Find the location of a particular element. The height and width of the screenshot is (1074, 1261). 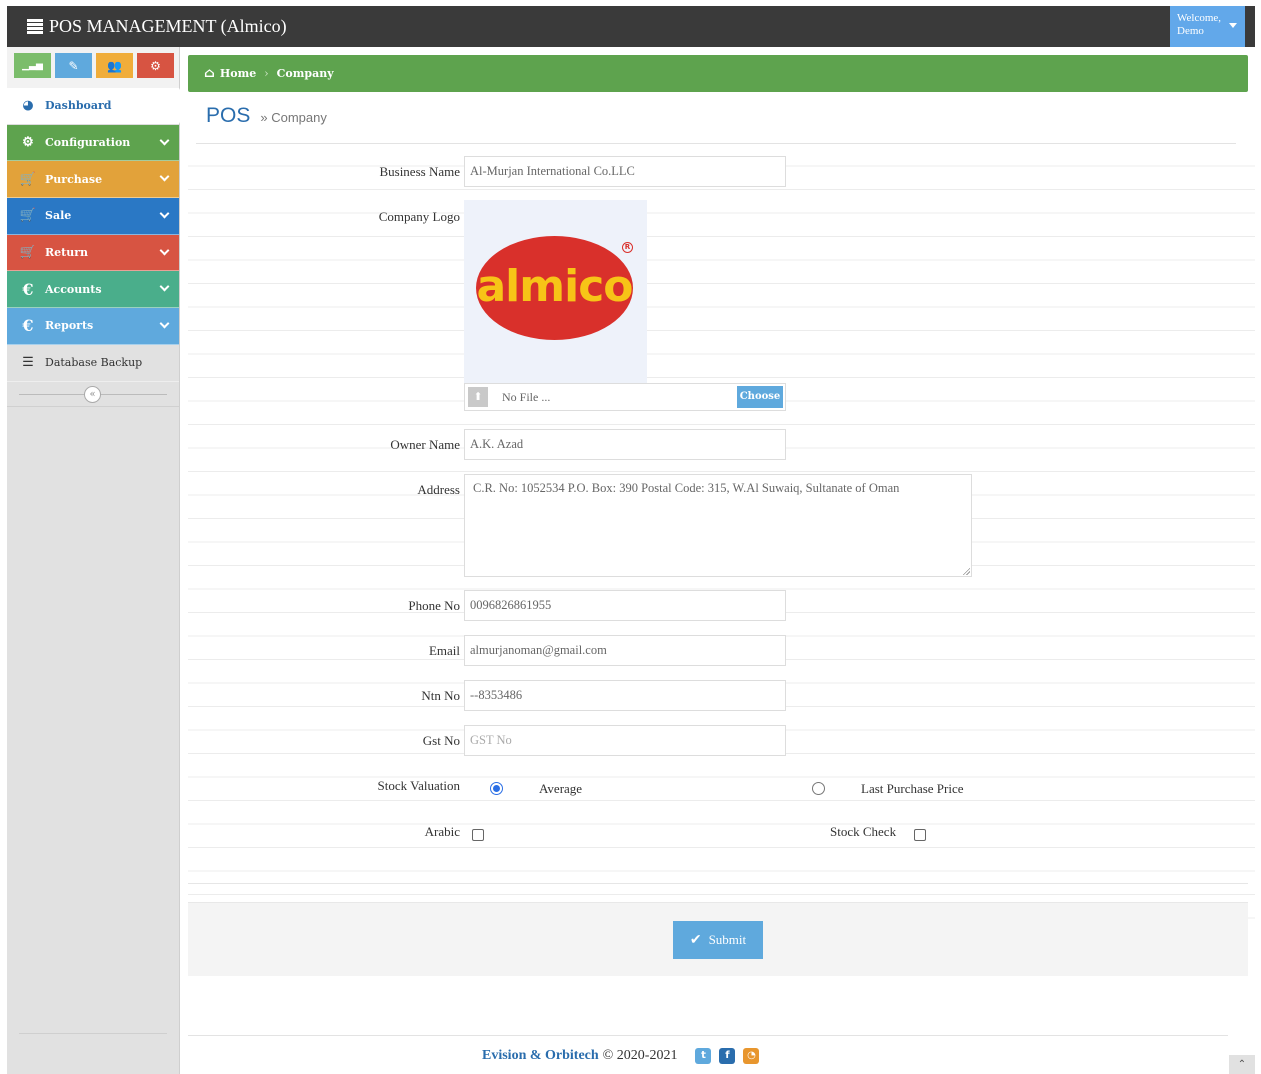

ntn-input: --8353486 is located at coordinates (625, 695).